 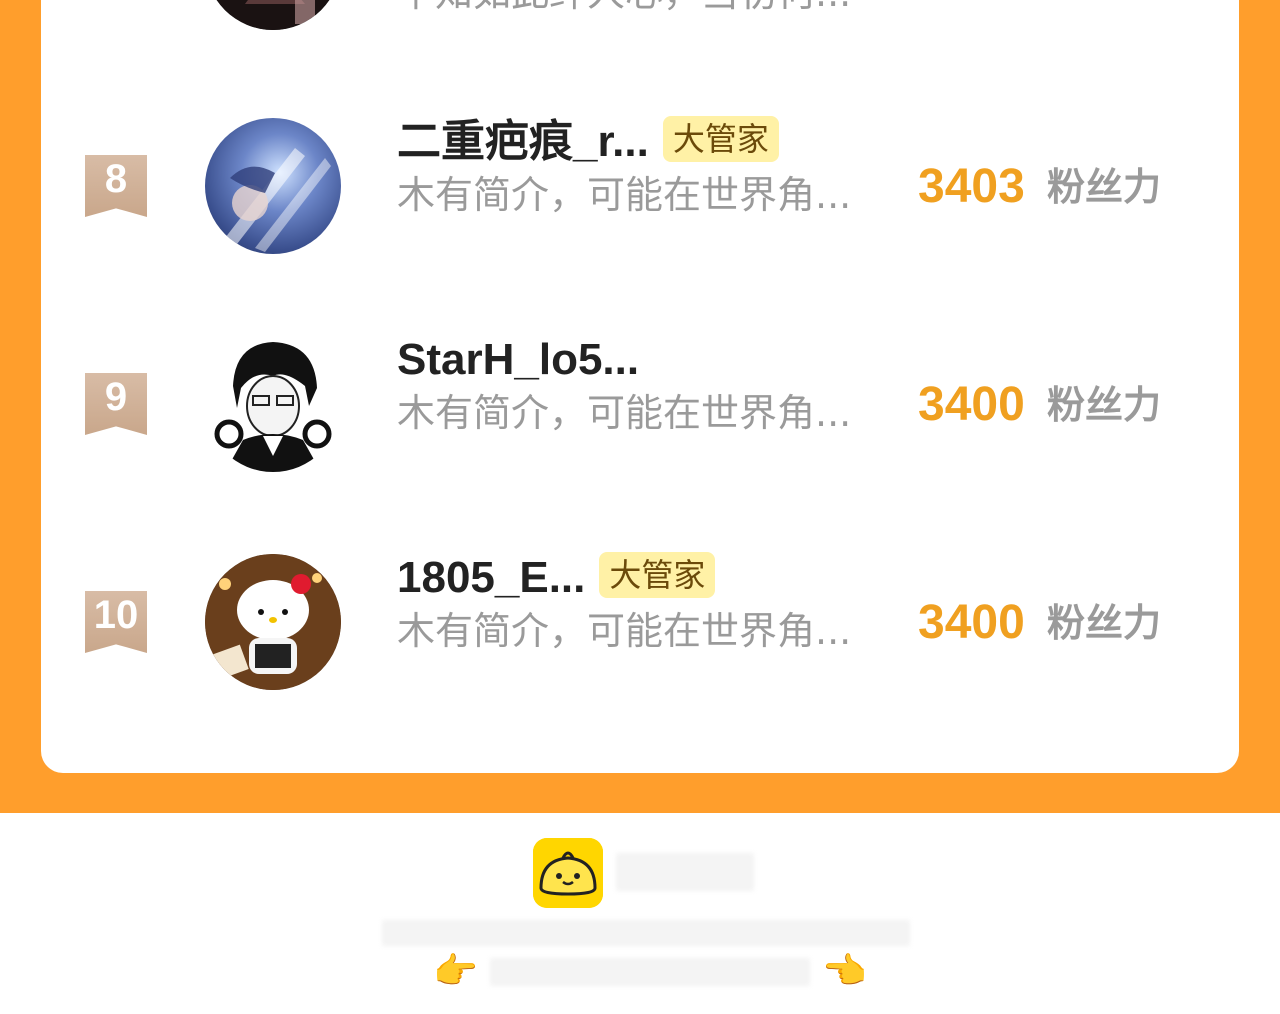 What do you see at coordinates (116, 179) in the screenshot?
I see `rank-number: 8` at bounding box center [116, 179].